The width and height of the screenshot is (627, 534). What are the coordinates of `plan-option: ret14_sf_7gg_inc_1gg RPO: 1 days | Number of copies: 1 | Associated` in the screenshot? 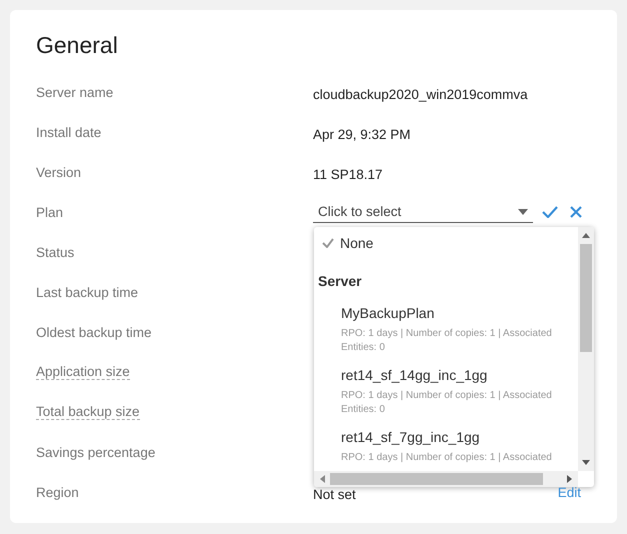 It's located at (446, 447).